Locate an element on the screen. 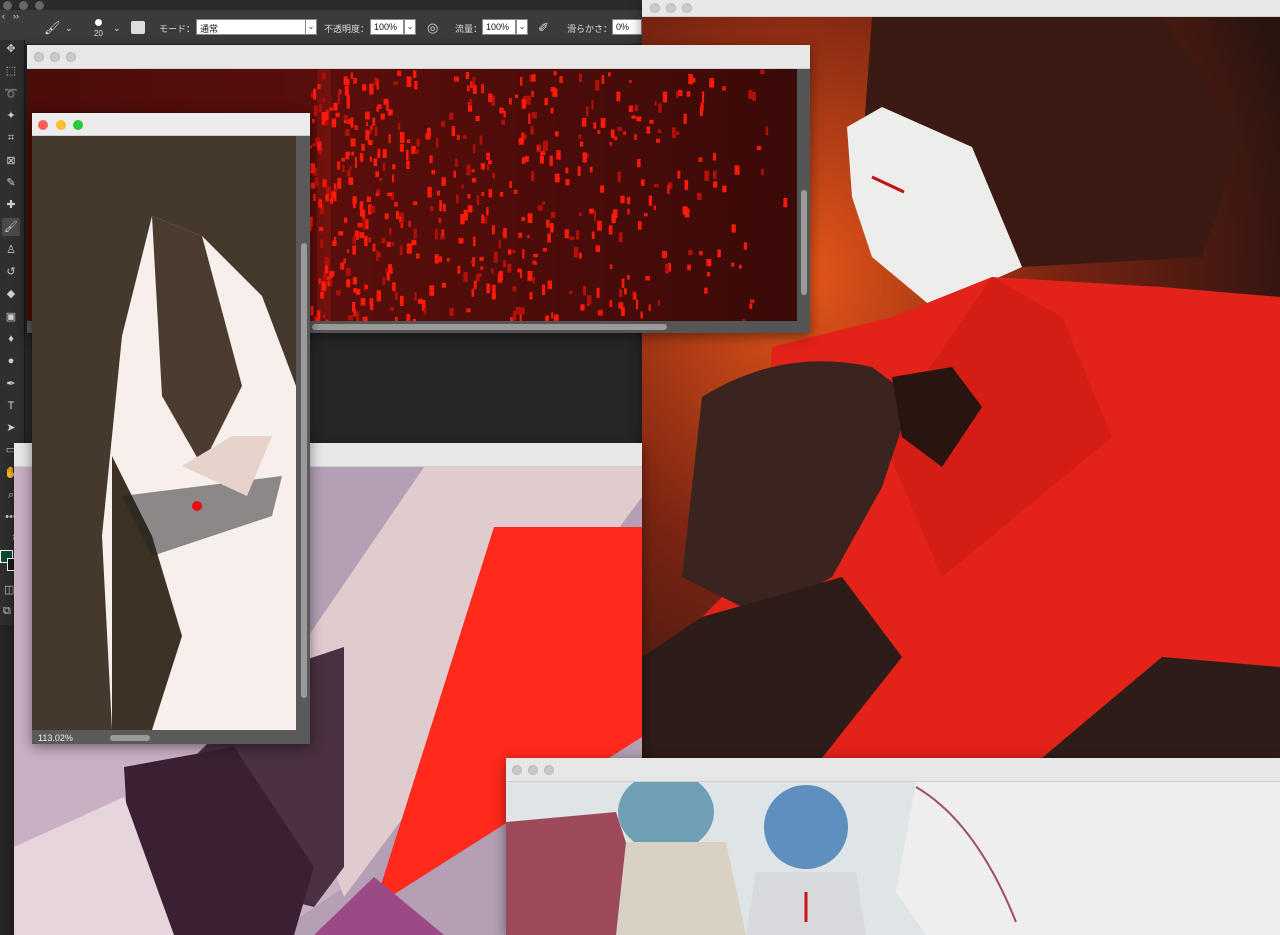  marquee-tool: ⬚ is located at coordinates (11, 71).